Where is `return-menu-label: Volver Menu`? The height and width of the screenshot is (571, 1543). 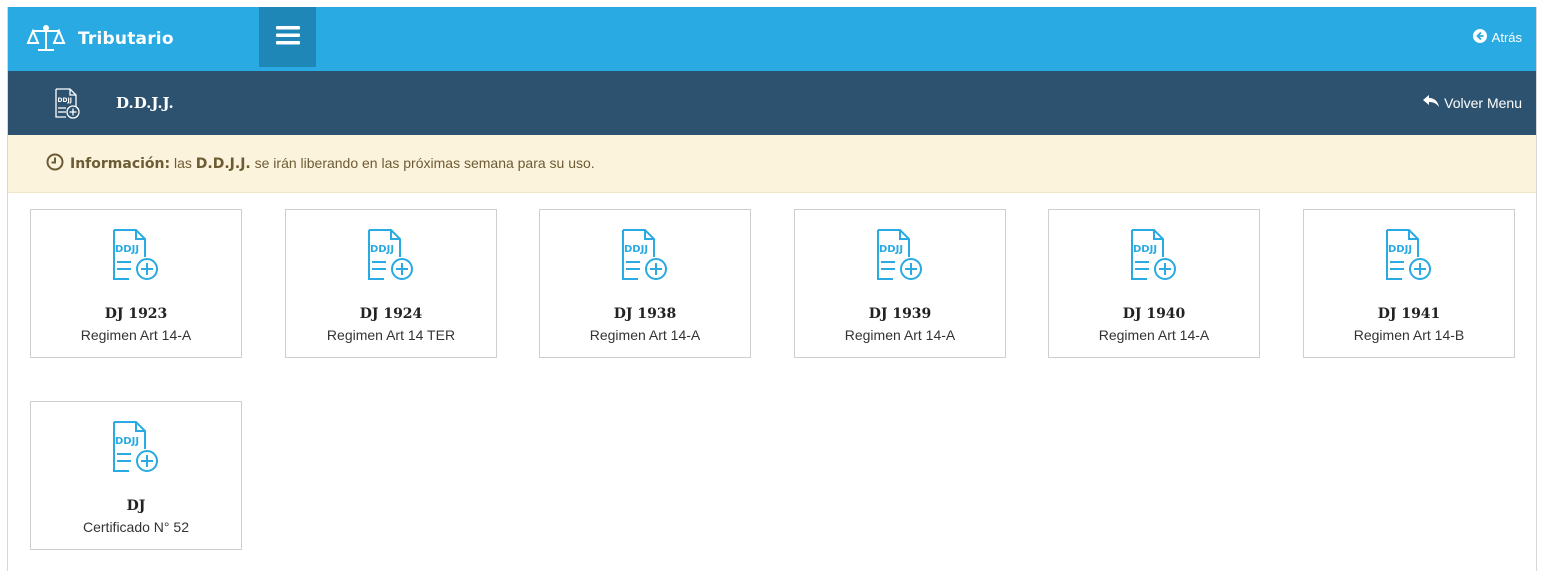 return-menu-label: Volver Menu is located at coordinates (1483, 103).